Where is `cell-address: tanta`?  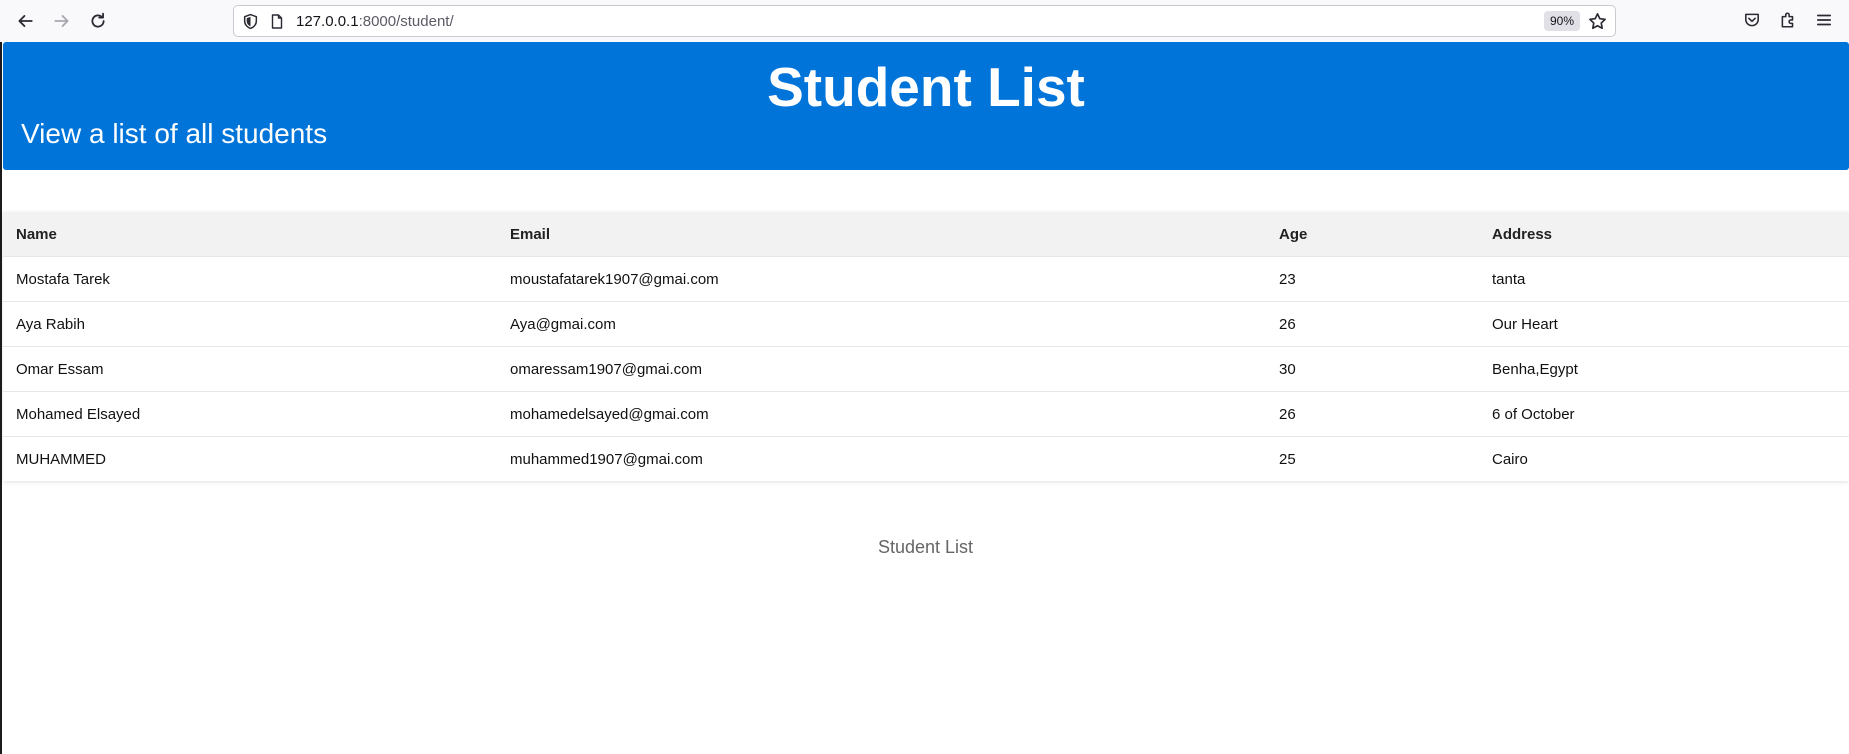
cell-address: tanta is located at coordinates (1664, 279).